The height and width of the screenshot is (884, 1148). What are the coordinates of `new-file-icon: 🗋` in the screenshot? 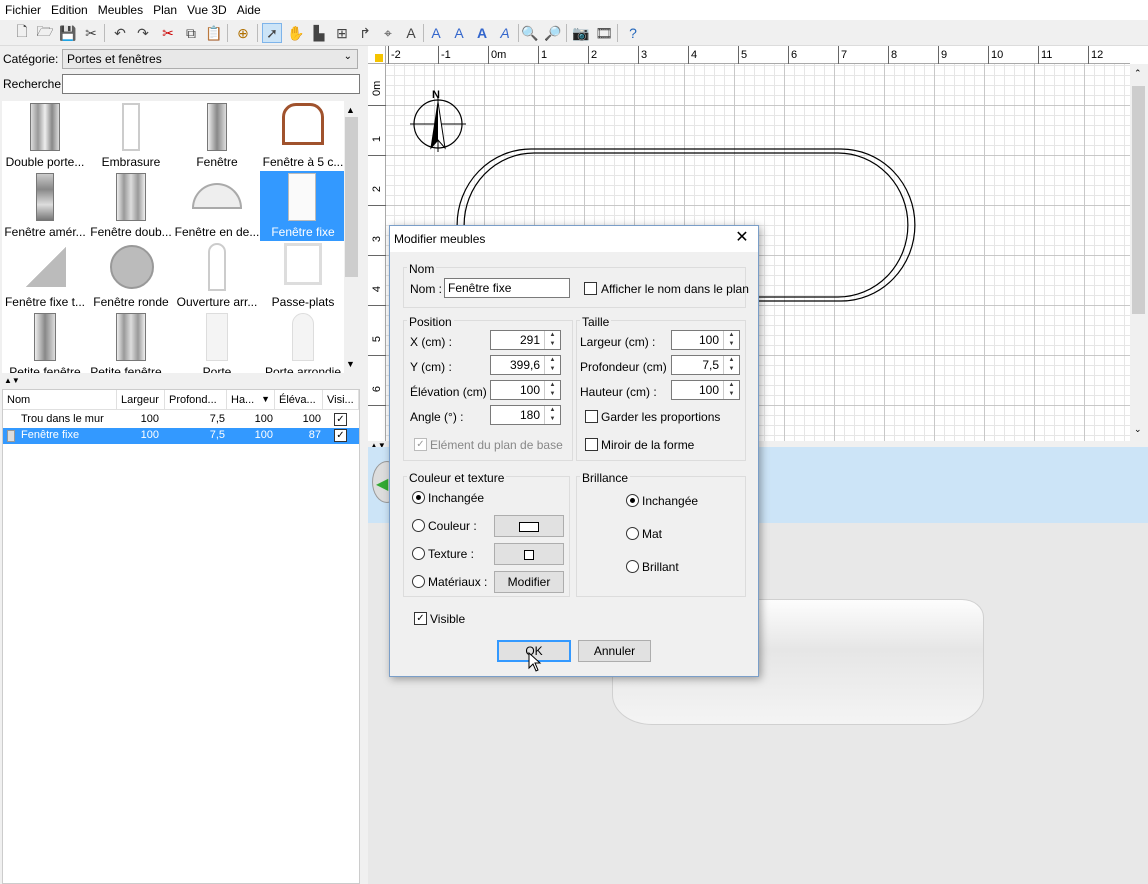 It's located at (22, 33).